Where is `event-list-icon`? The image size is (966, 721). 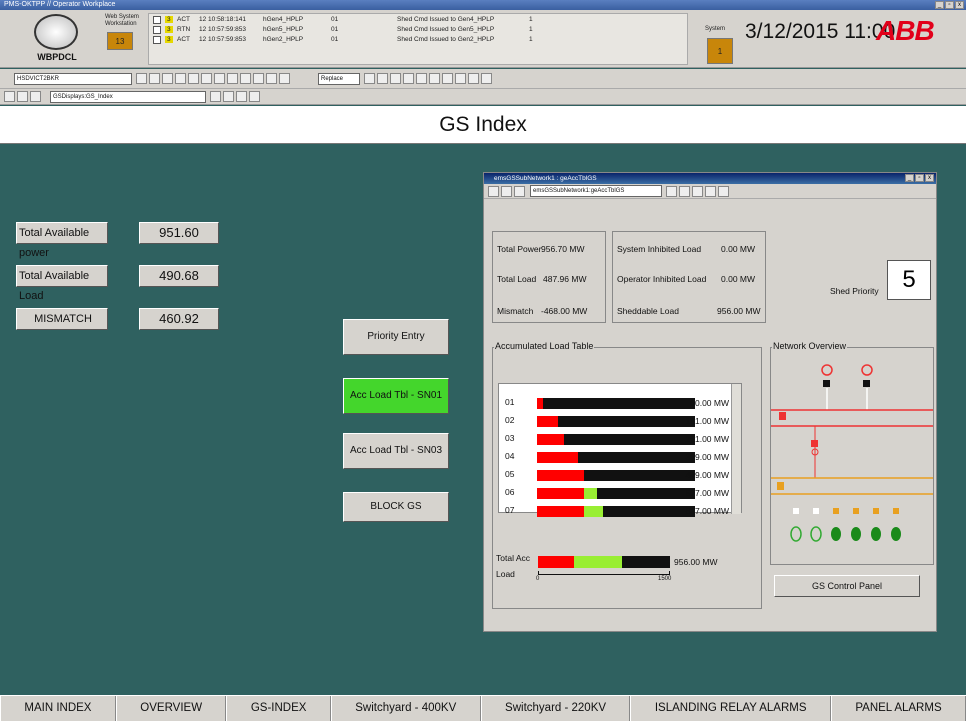
event-list-icon is located at coordinates (167, 78).